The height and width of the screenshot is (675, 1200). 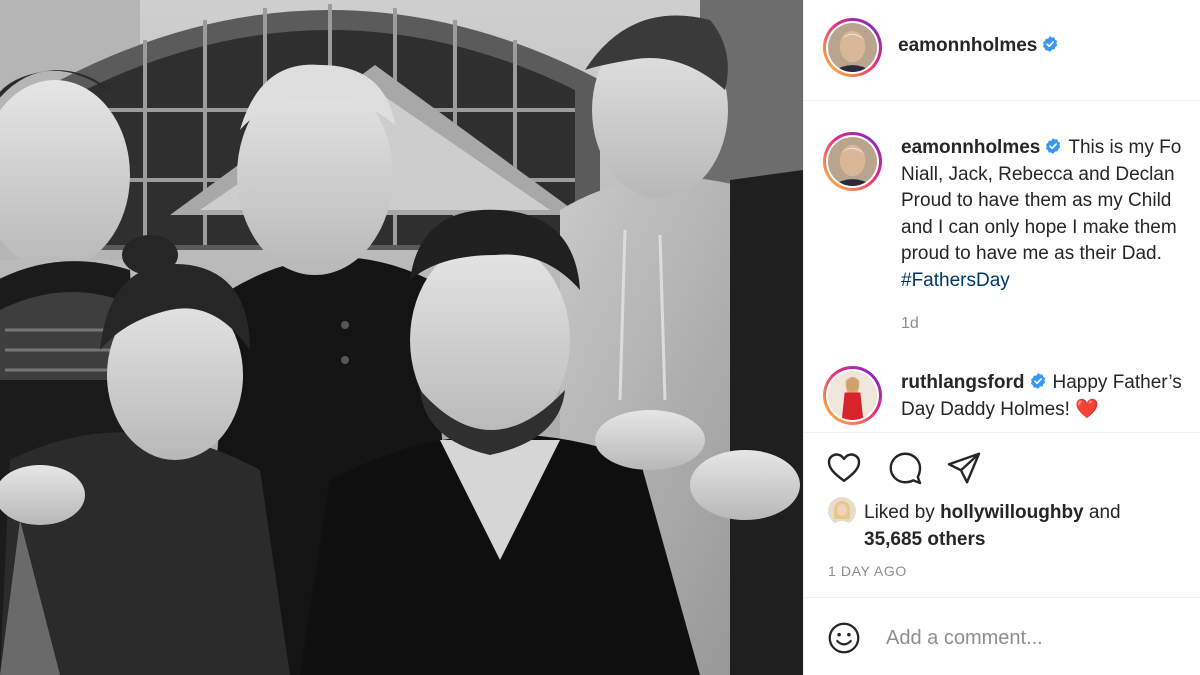 What do you see at coordinates (1050, 281) in the screenshot?
I see `hashtag-link: #FathersDay` at bounding box center [1050, 281].